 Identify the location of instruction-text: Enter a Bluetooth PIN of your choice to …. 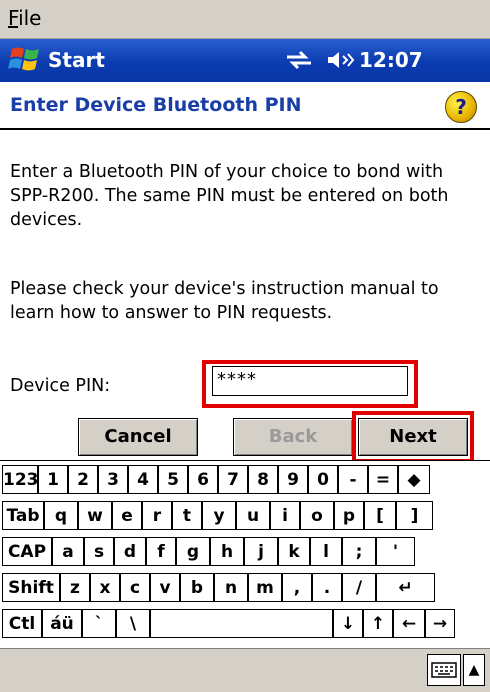
(229, 196).